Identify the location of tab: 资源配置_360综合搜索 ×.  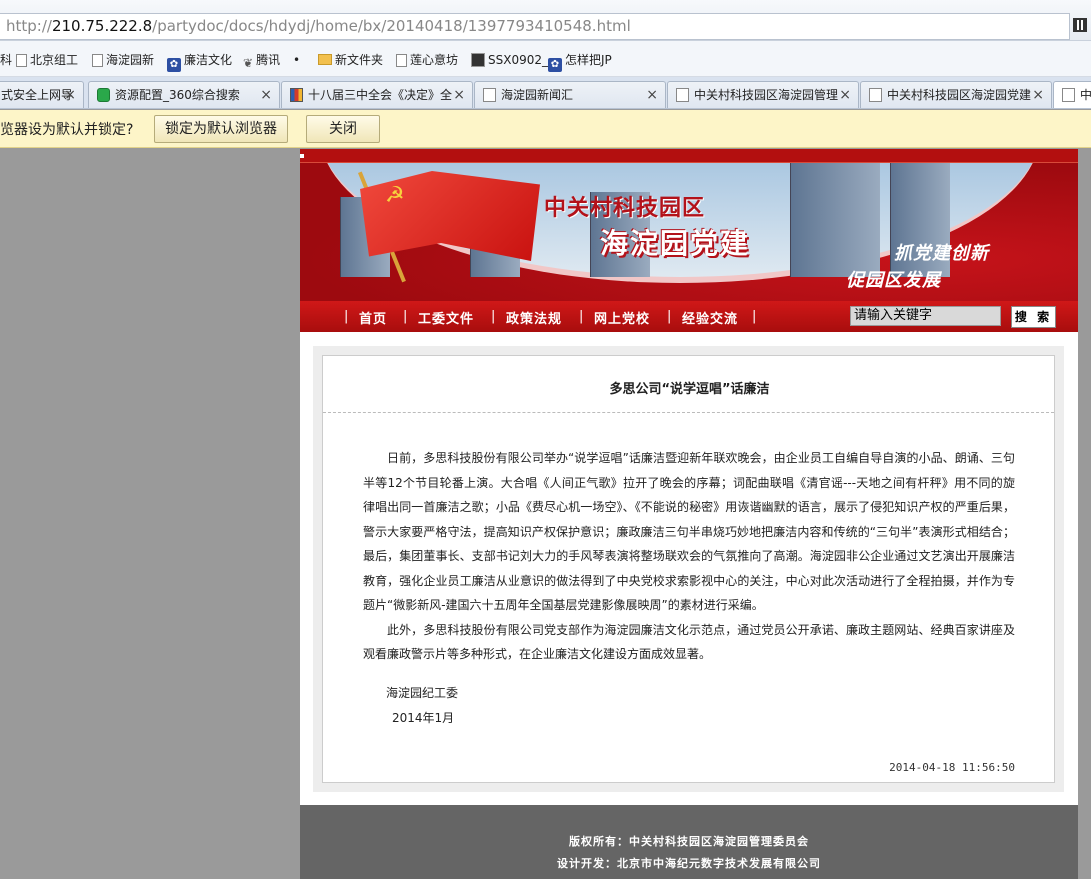
(184, 94).